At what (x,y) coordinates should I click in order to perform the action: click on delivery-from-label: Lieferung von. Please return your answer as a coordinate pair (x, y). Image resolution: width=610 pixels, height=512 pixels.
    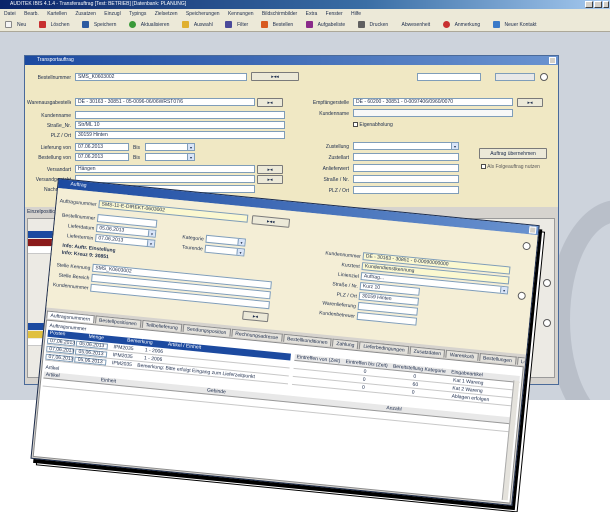
    Looking at the image, I should click on (55, 148).